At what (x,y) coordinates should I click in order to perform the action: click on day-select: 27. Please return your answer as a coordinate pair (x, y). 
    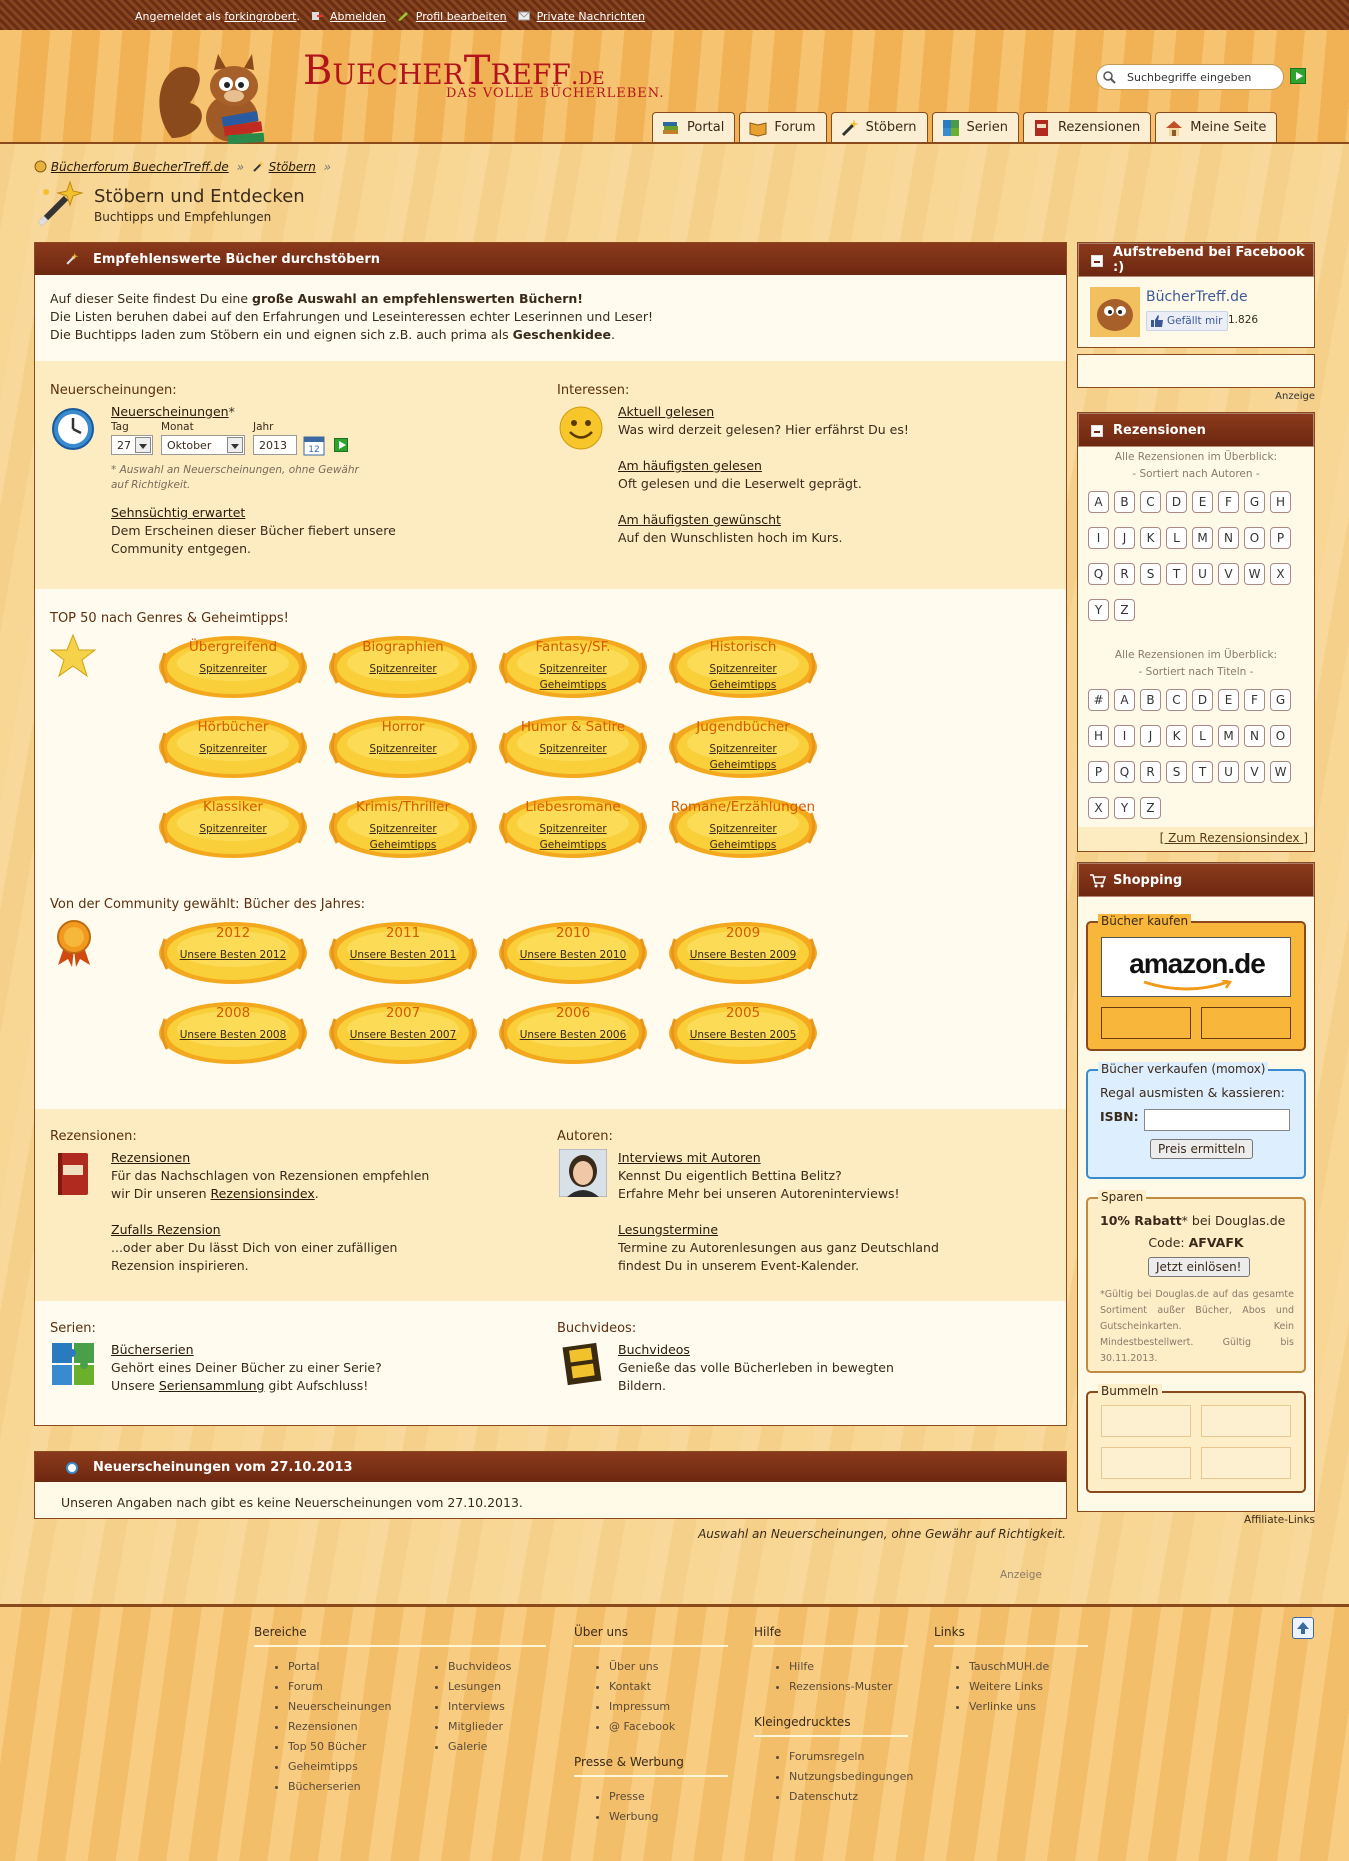
    Looking at the image, I should click on (132, 445).